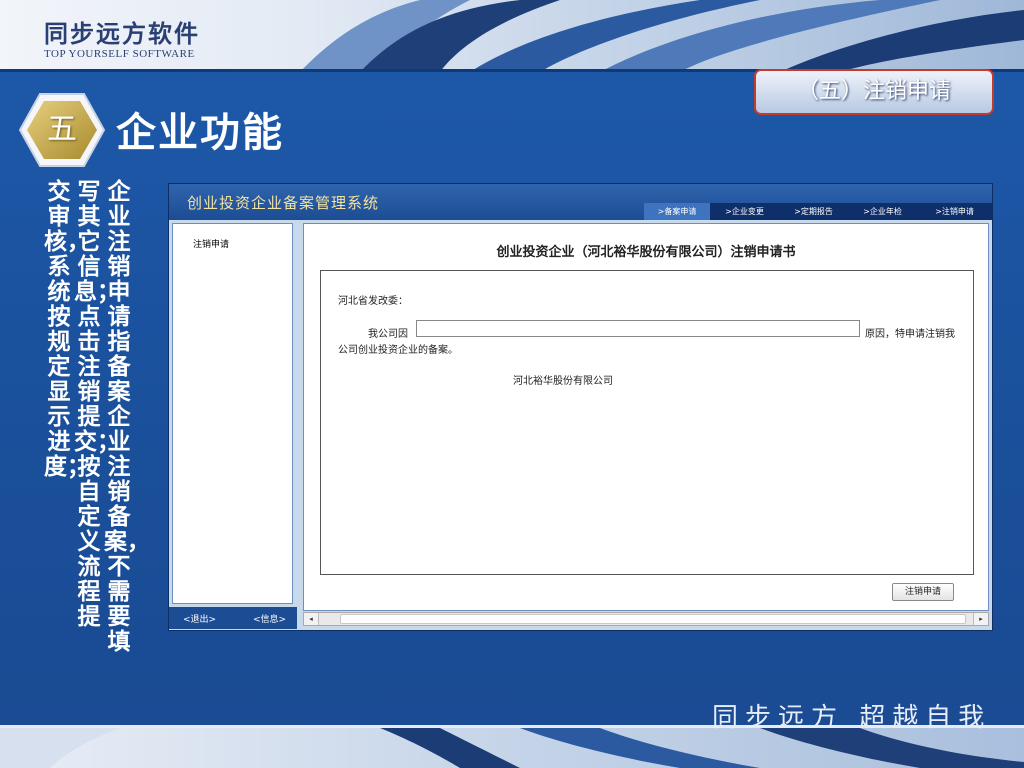  I want to click on horizontal-scrollbar: ◂ ▸, so click(646, 619).